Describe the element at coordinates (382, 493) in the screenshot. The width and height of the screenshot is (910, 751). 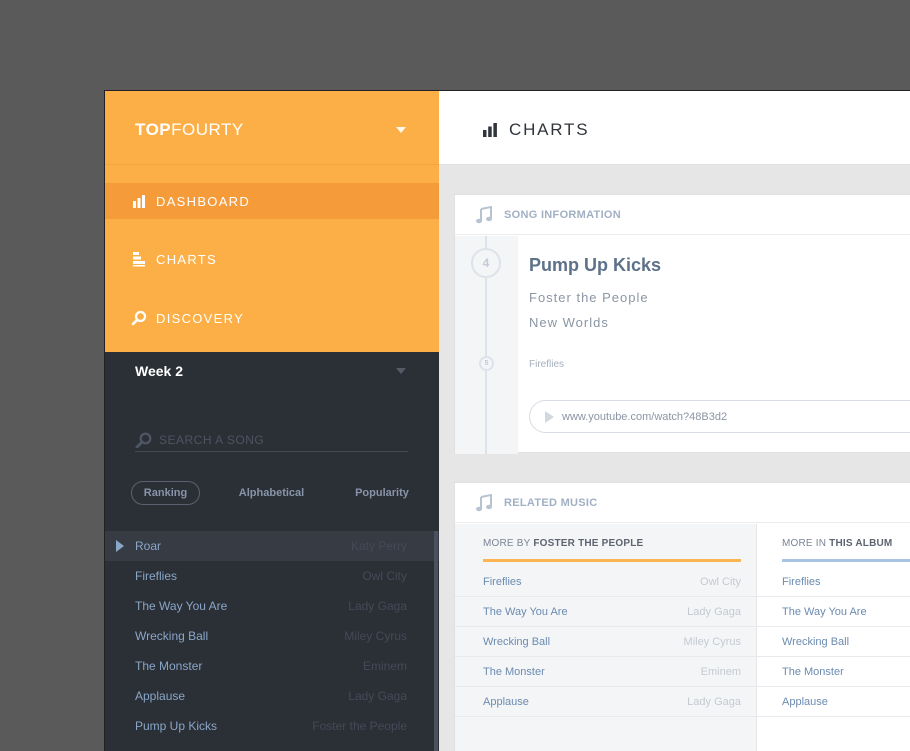
I see `sort-popularity-button: Popularity` at that location.